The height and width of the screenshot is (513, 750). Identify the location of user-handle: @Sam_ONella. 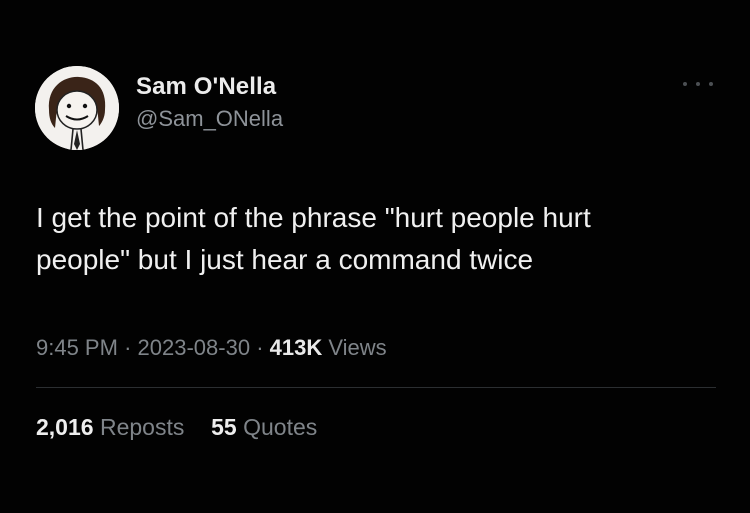
(209, 119).